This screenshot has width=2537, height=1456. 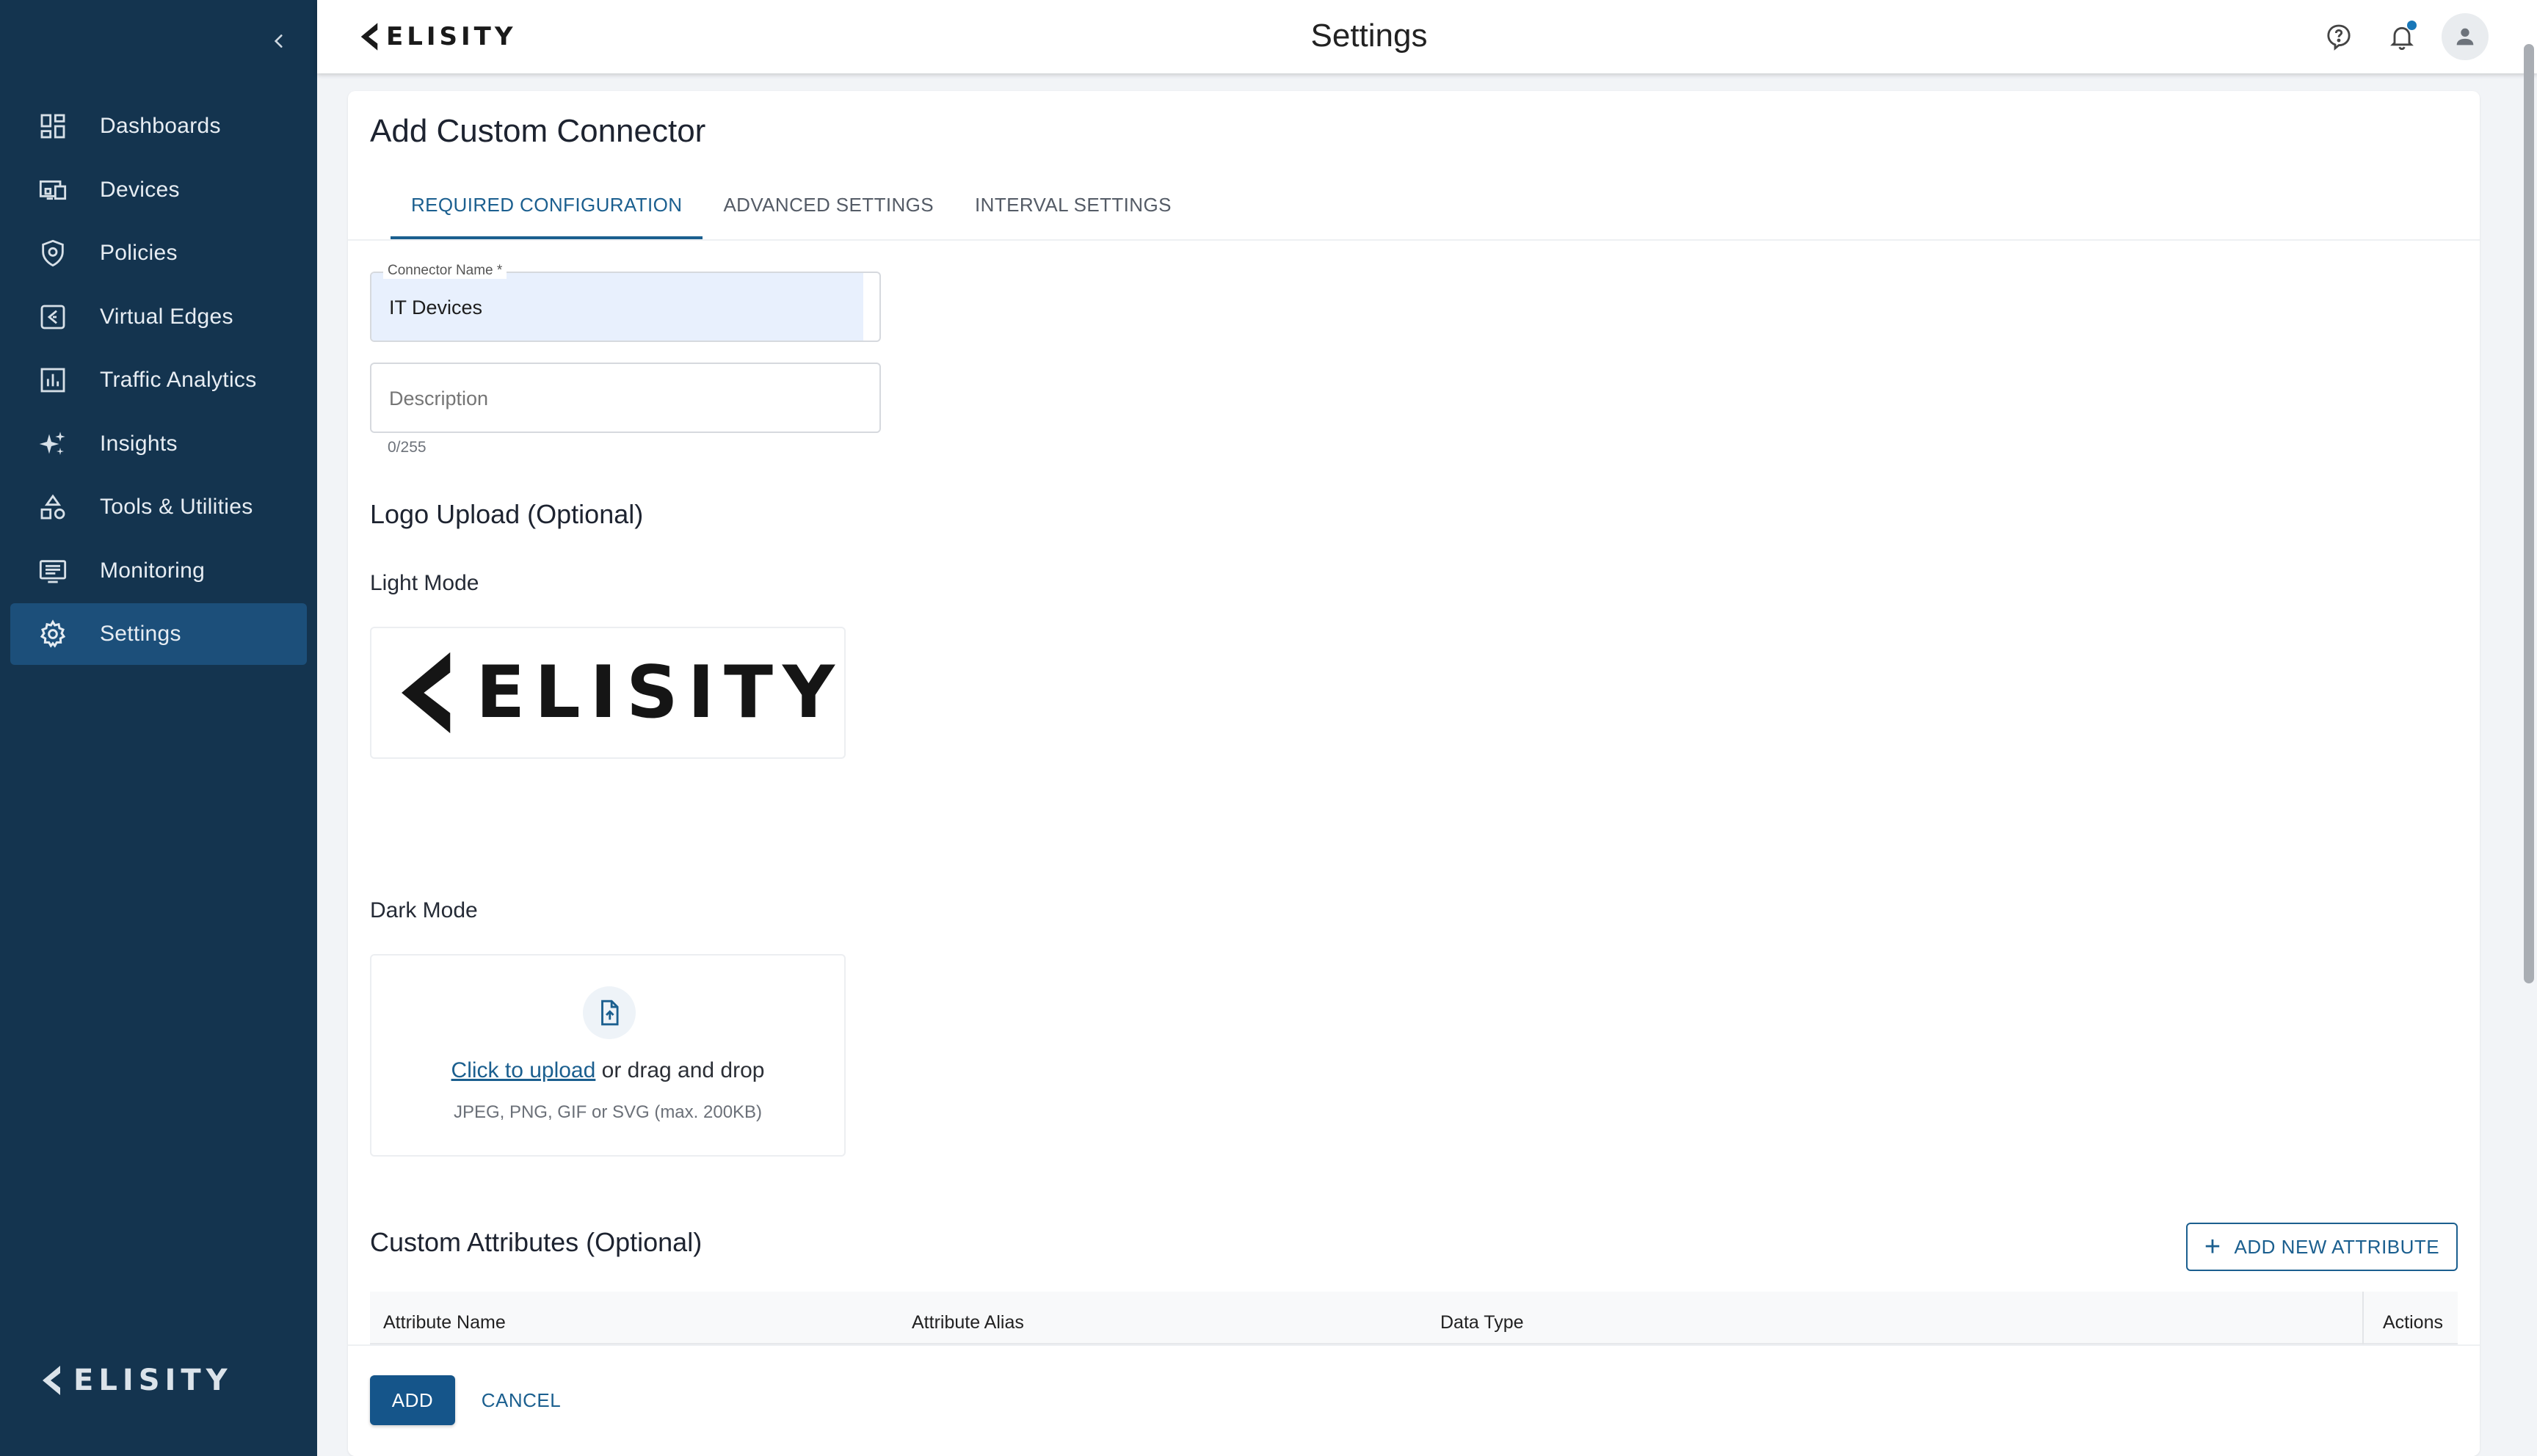 I want to click on sidebar-item-virtual-edges: Virtual Edges, so click(x=158, y=317).